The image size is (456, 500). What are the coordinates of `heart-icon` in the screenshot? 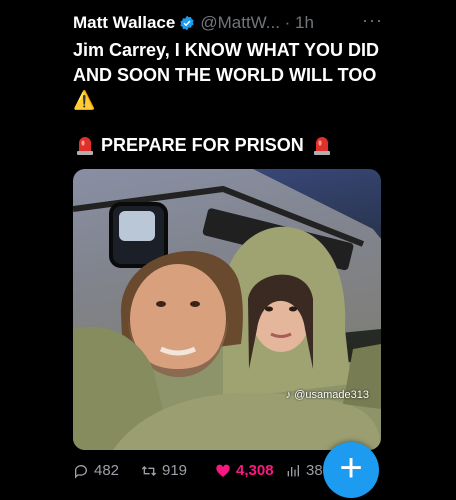 It's located at (223, 470).